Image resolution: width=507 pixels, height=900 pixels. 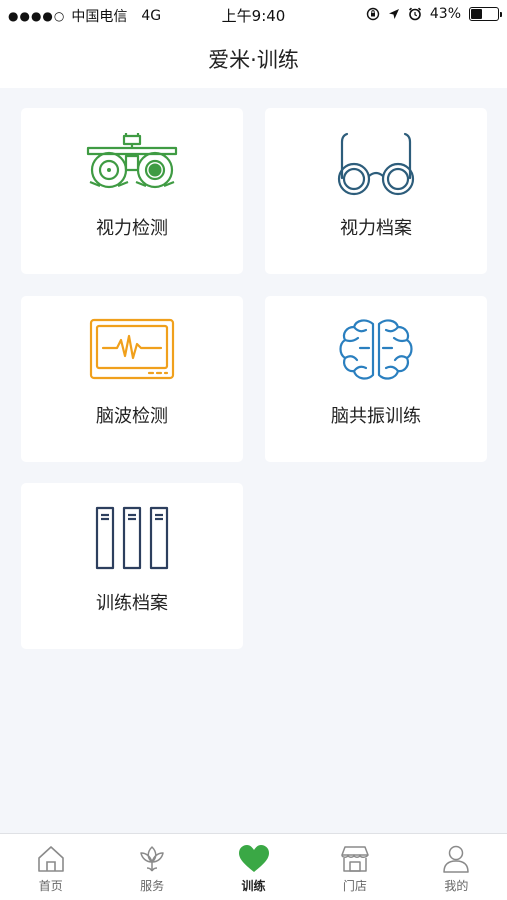 What do you see at coordinates (376, 416) in the screenshot?
I see `card-label: 脑共振训练` at bounding box center [376, 416].